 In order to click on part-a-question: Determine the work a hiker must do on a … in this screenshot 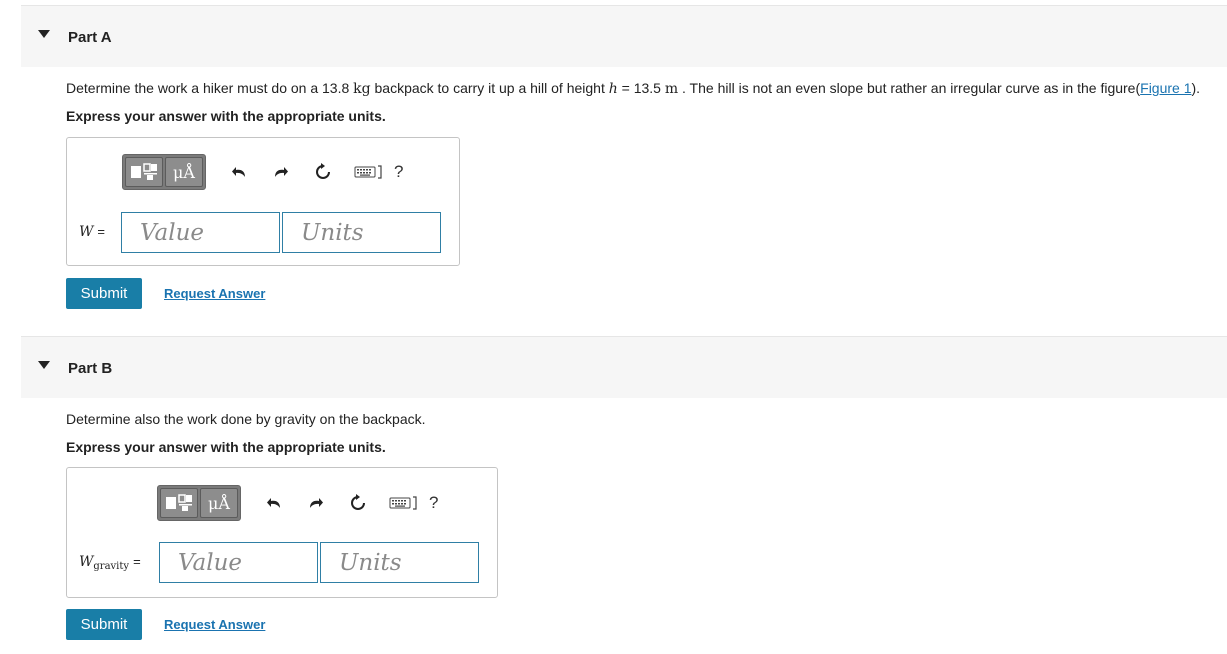, I will do `click(633, 88)`.